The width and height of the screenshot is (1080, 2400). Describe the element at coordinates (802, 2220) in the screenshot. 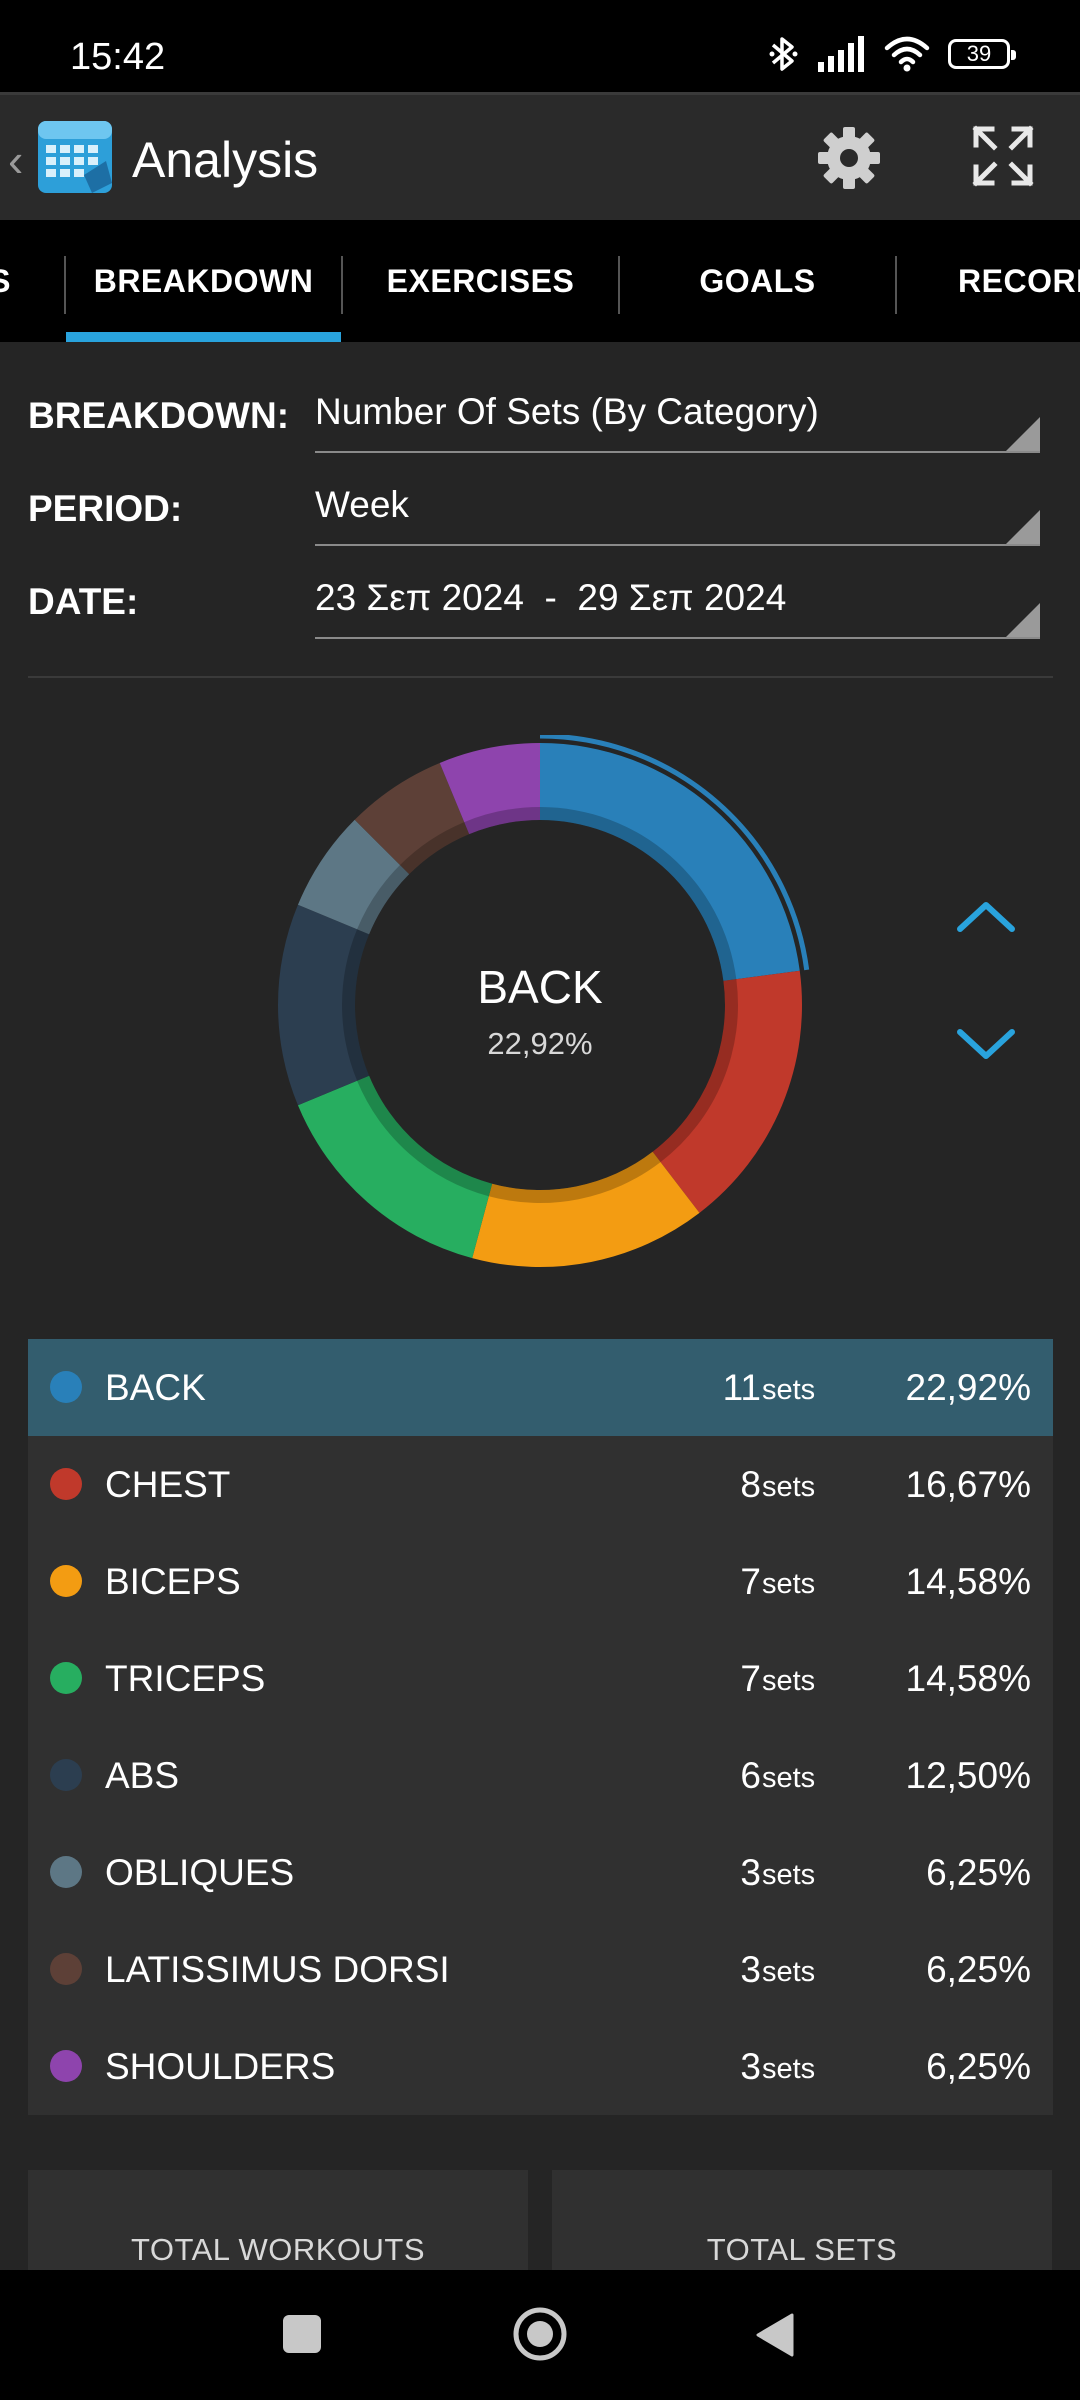

I see `total-sets-card: TOTAL SETS` at that location.